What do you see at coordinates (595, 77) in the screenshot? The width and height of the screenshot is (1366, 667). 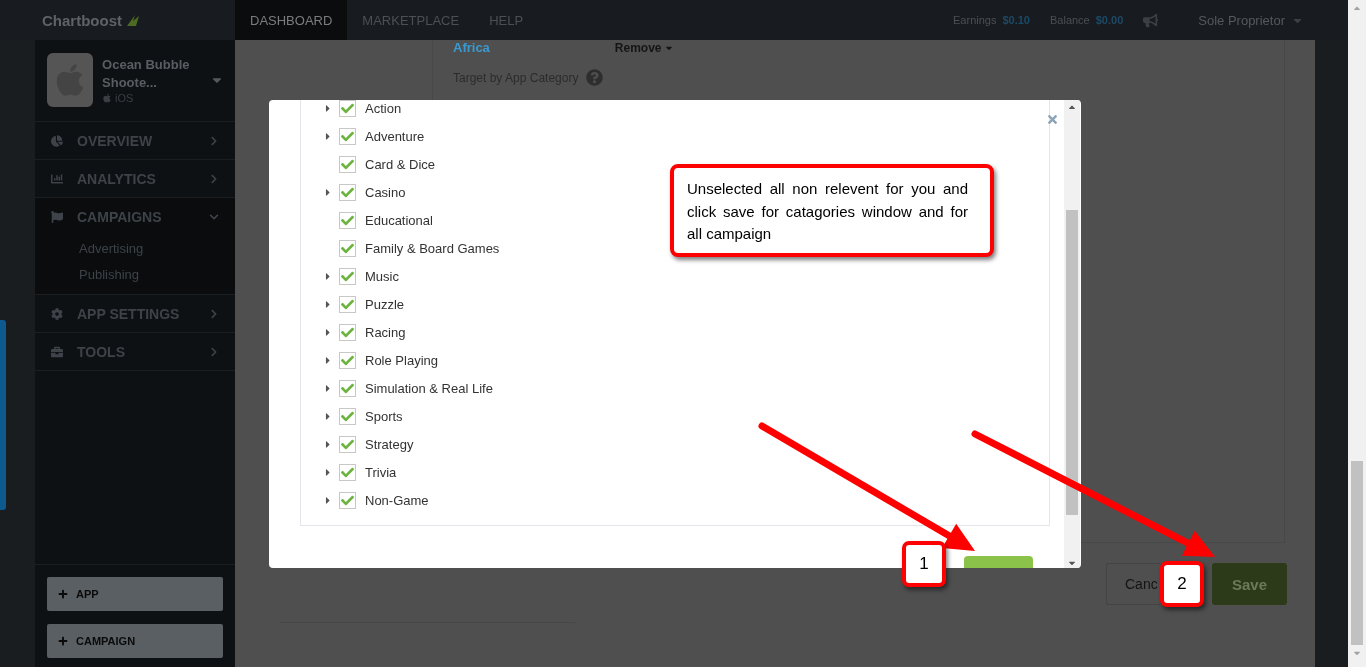 I see `help-icon` at bounding box center [595, 77].